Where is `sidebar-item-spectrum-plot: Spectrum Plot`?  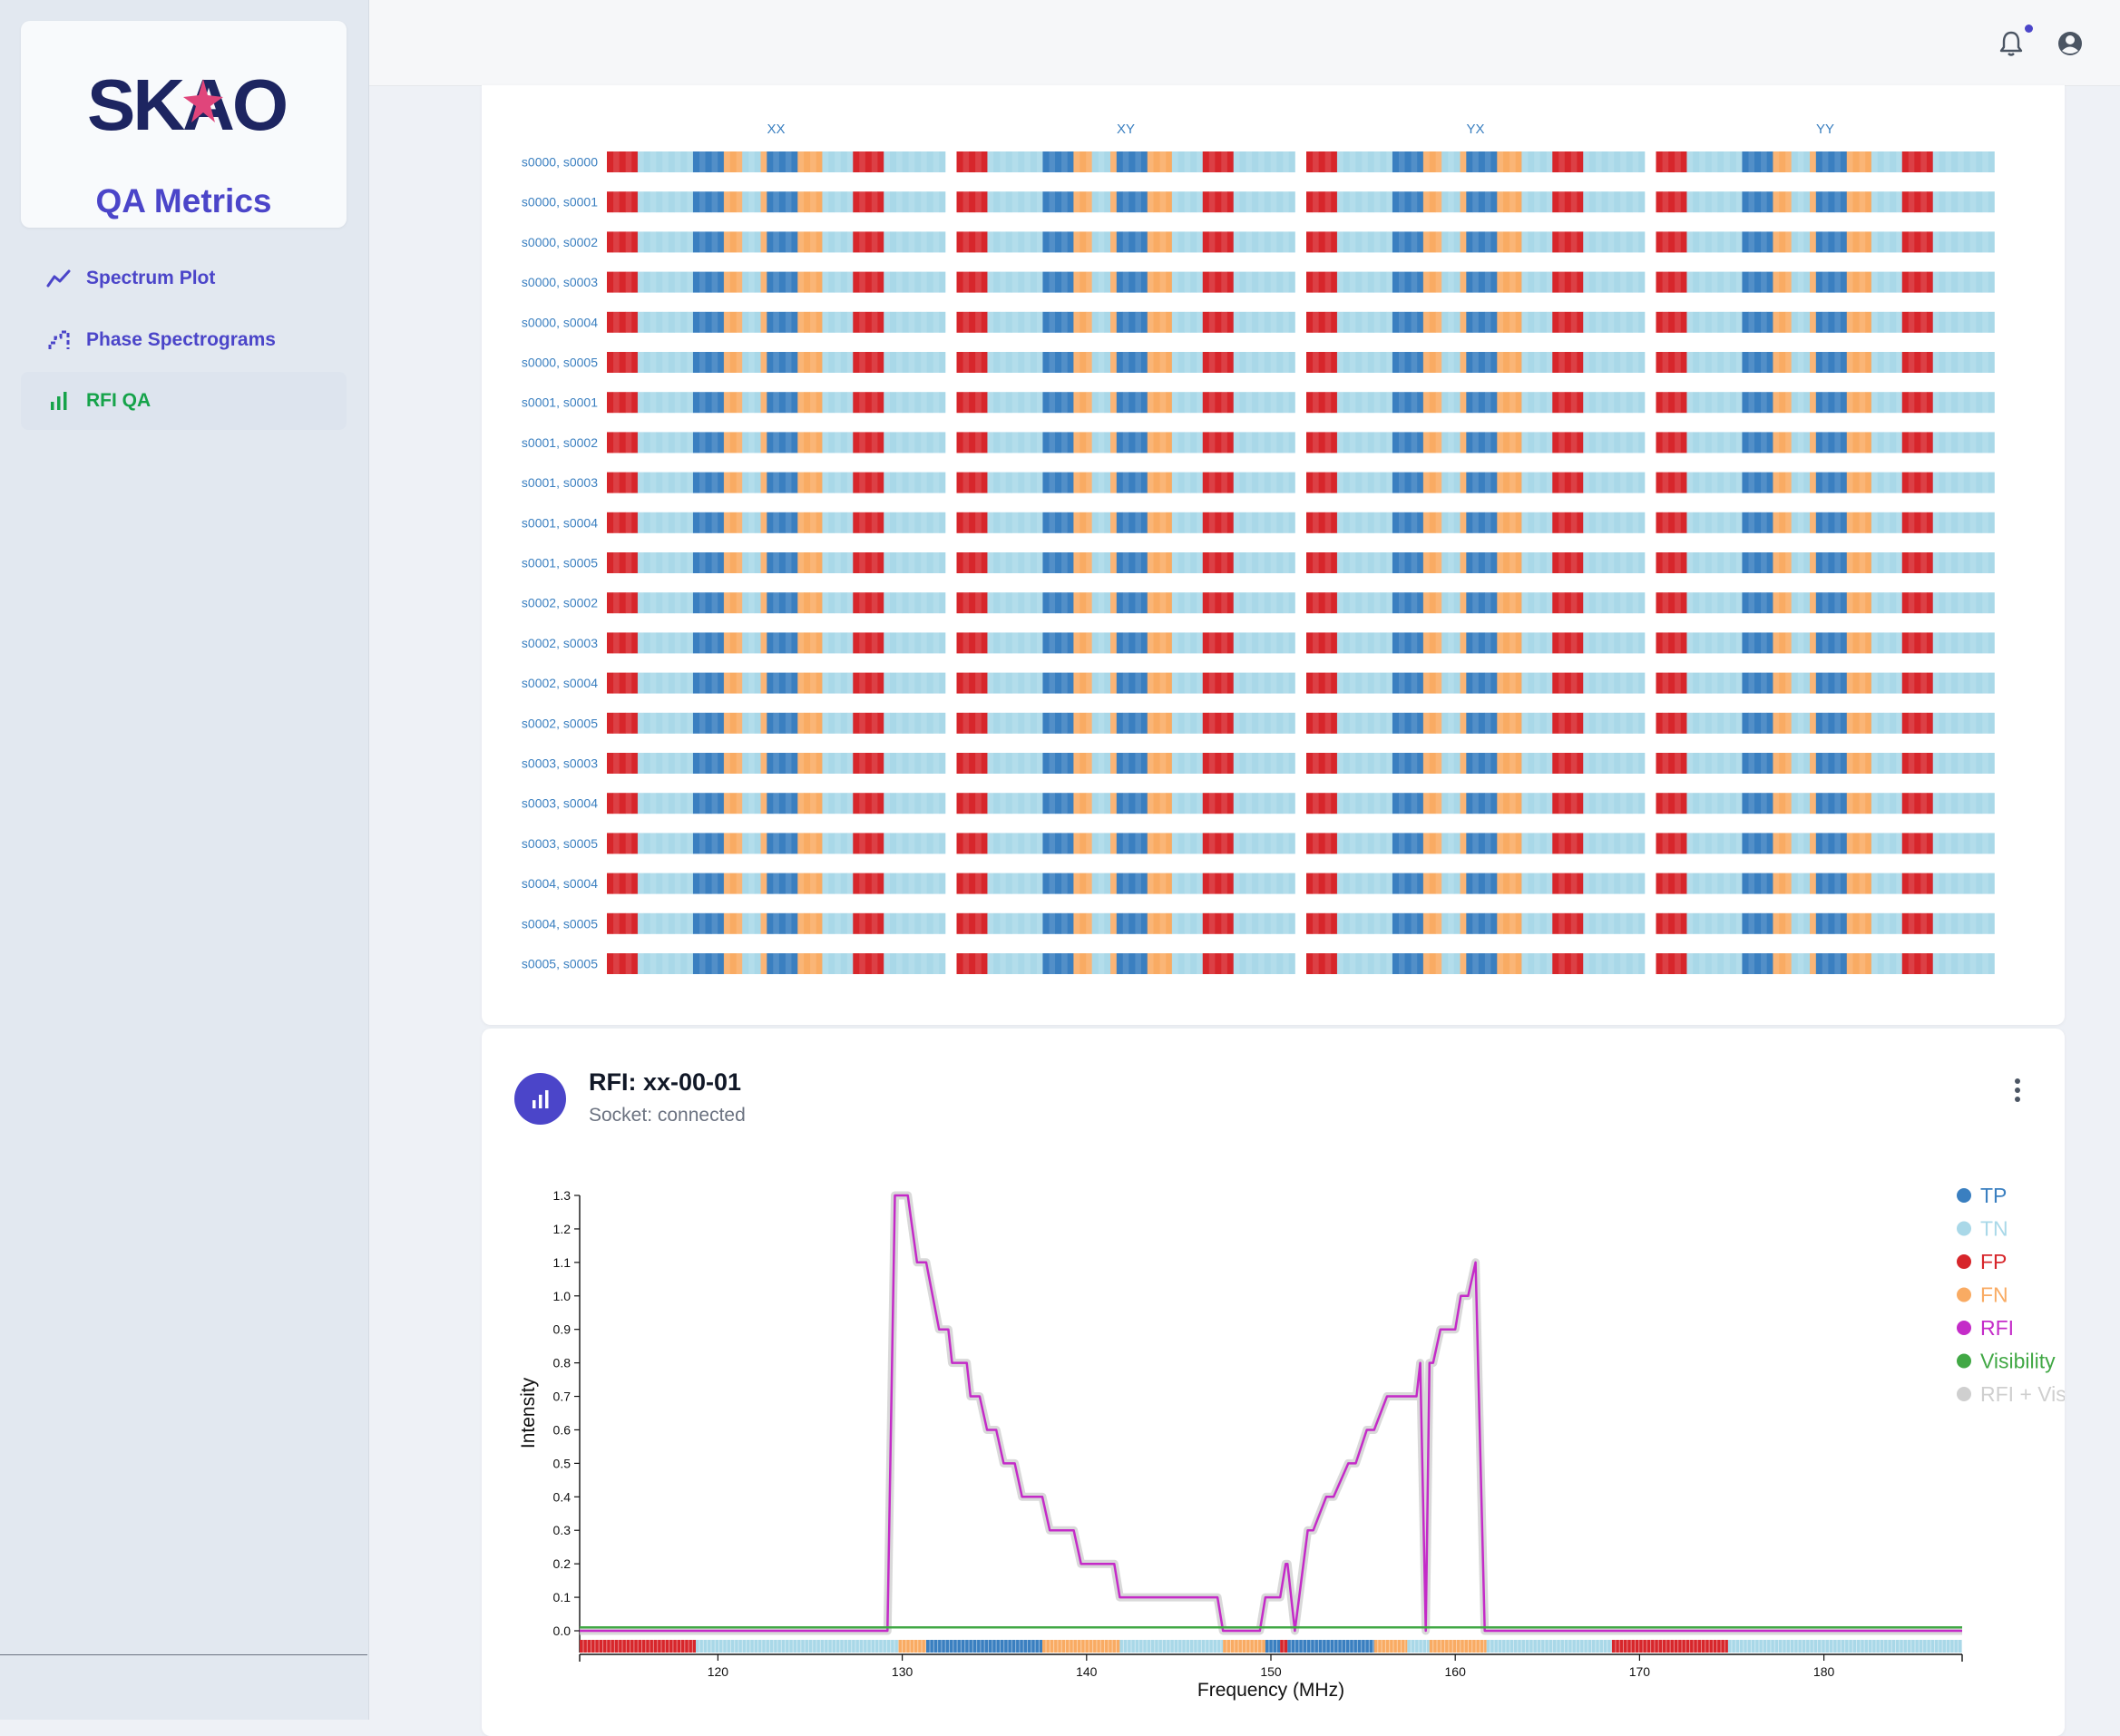
sidebar-item-spectrum-plot: Spectrum Plot is located at coordinates (184, 278).